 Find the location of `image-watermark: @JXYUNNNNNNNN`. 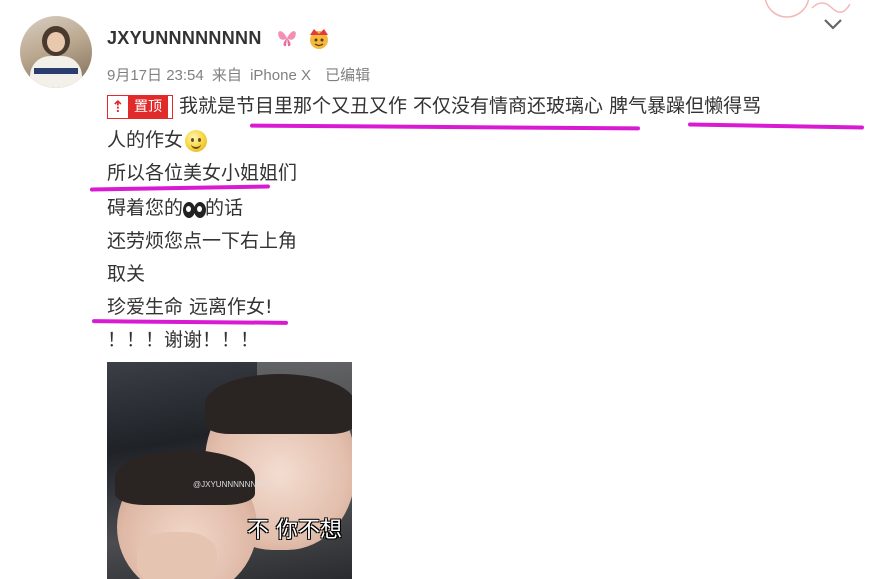

image-watermark: @JXYUNNNNNNNN is located at coordinates (230, 484).